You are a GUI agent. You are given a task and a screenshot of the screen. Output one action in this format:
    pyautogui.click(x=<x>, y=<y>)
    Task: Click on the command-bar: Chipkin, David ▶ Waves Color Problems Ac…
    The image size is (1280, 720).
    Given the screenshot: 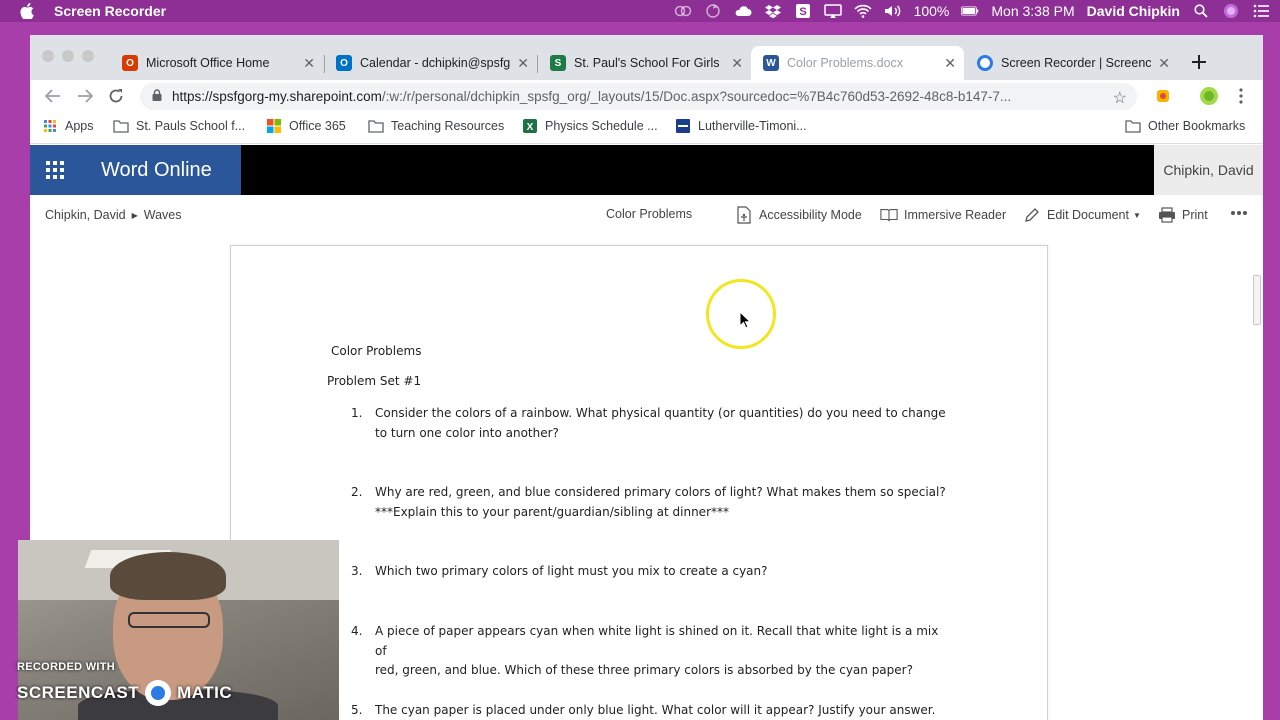 What is the action you would take?
    pyautogui.click(x=646, y=215)
    